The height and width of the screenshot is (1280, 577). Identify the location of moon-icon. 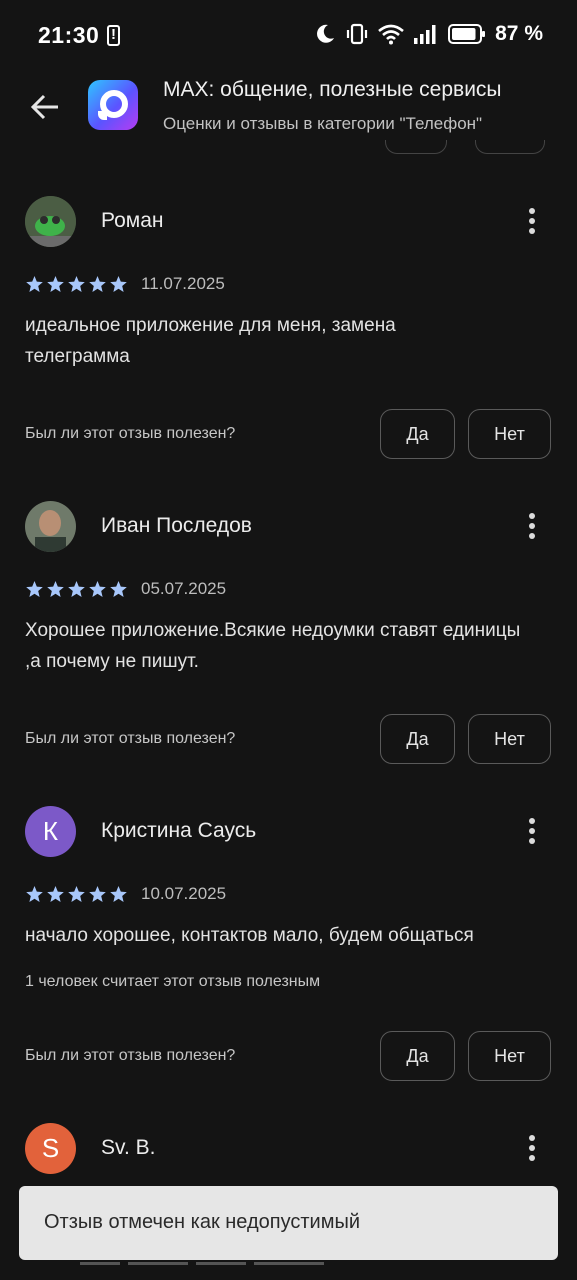
(326, 33).